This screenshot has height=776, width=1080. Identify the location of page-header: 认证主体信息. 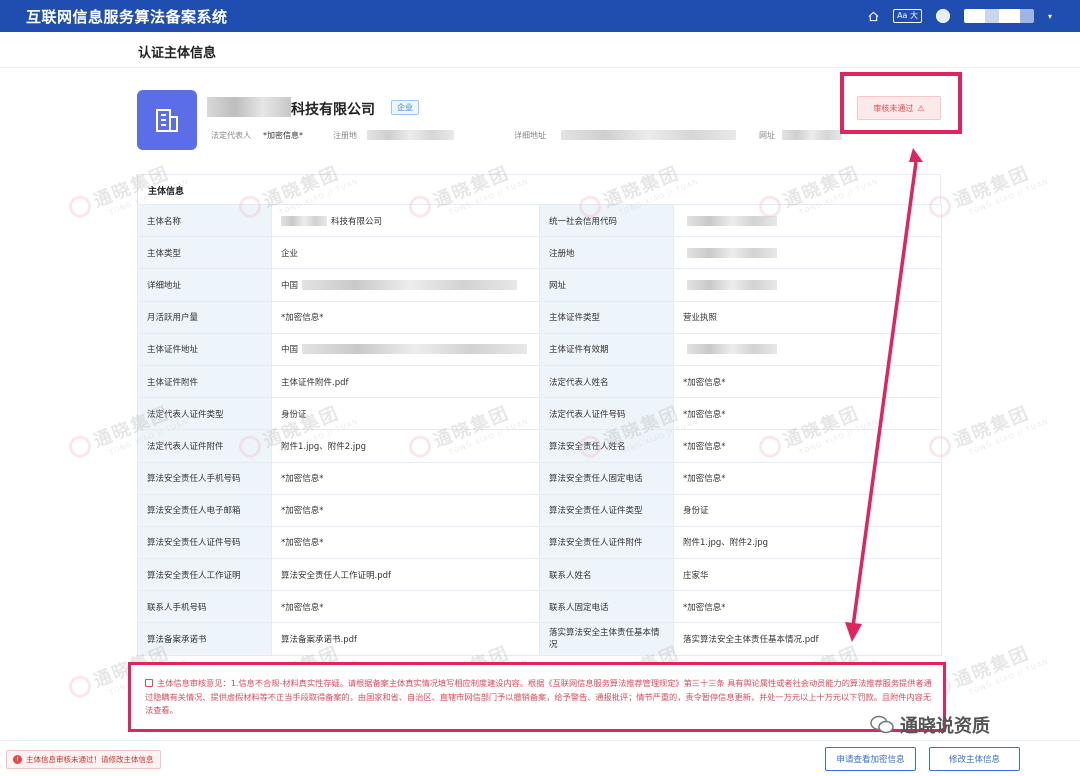
(540, 50).